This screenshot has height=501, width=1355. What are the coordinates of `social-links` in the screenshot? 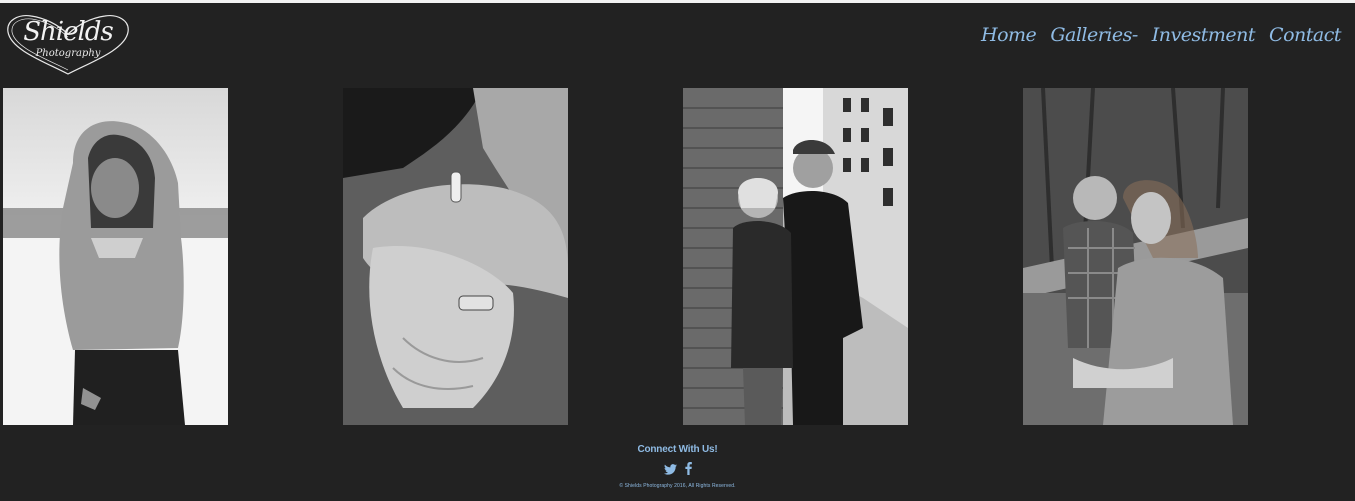 It's located at (677, 469).